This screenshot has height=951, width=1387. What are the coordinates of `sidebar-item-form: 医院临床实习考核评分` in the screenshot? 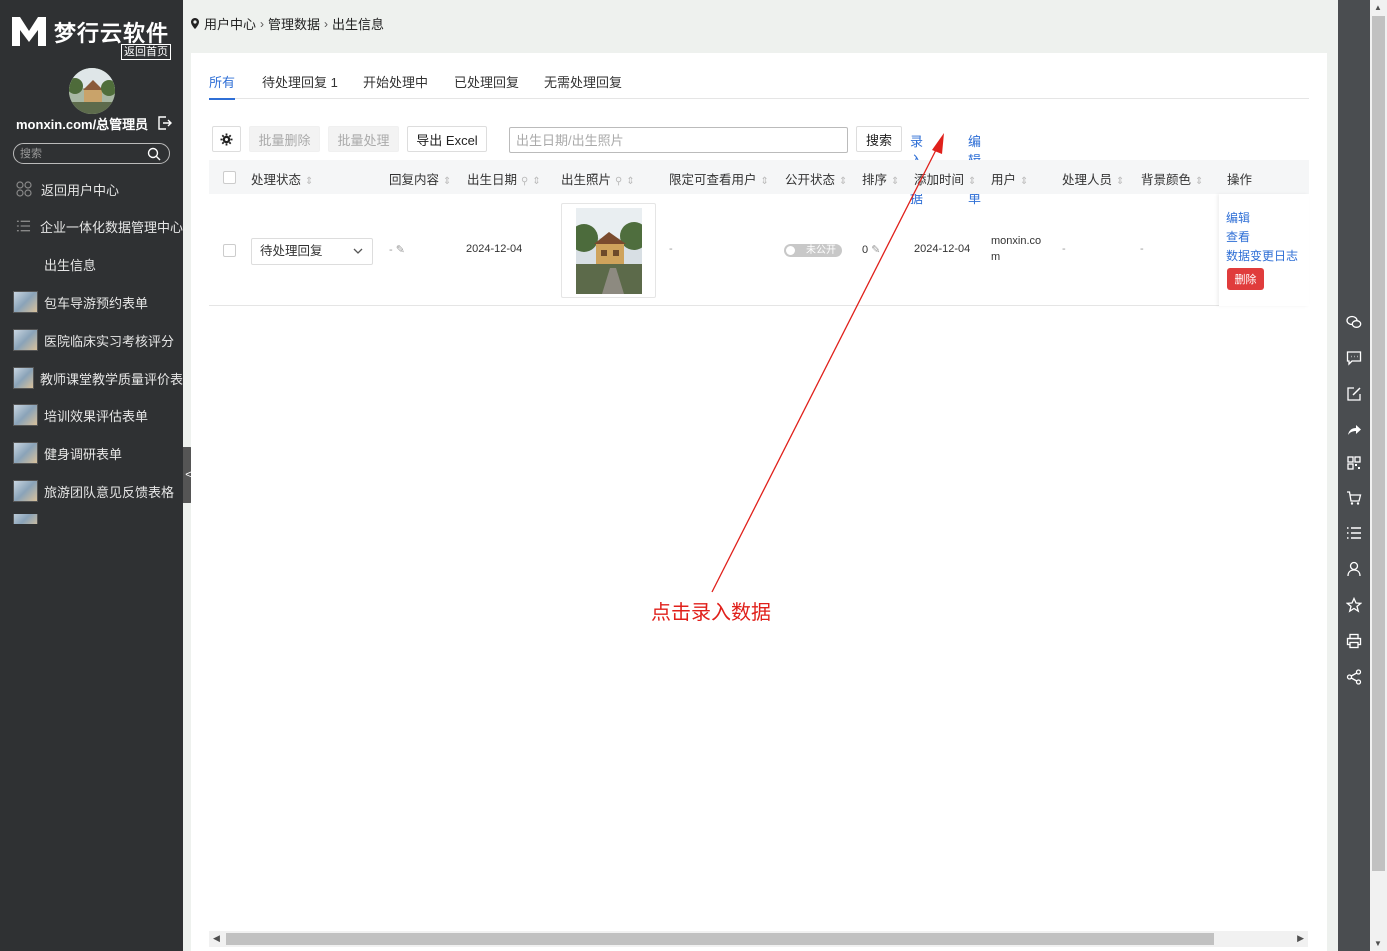 It's located at (91, 340).